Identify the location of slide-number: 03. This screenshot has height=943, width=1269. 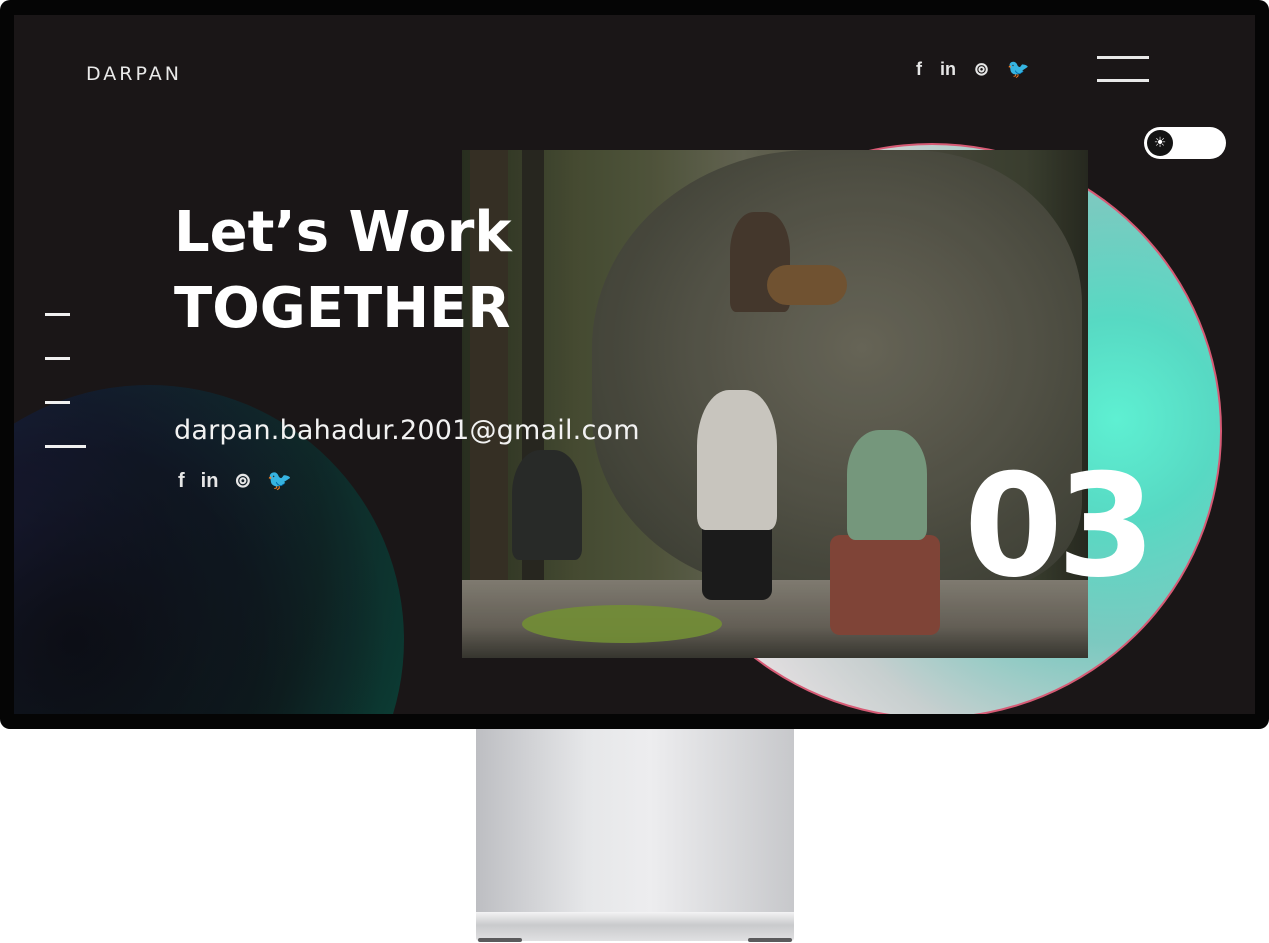
(1060, 526).